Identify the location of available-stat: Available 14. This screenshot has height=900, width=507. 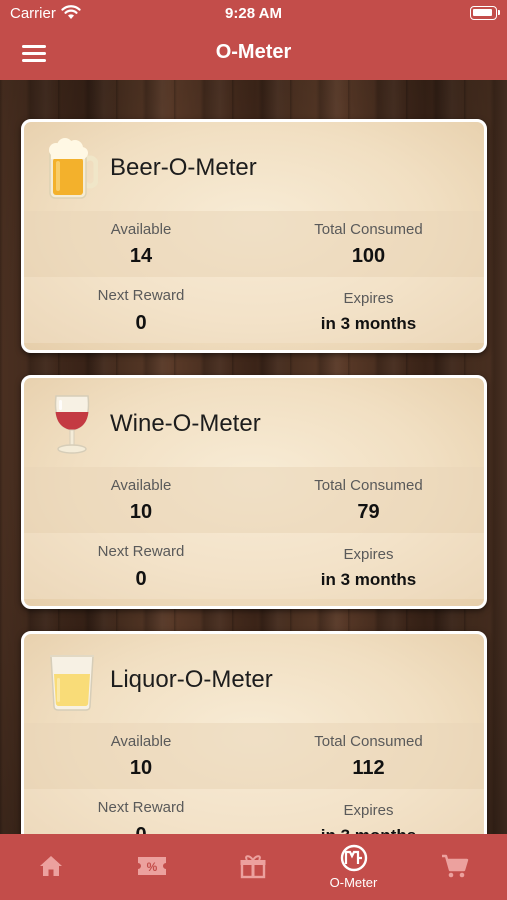
(141, 244).